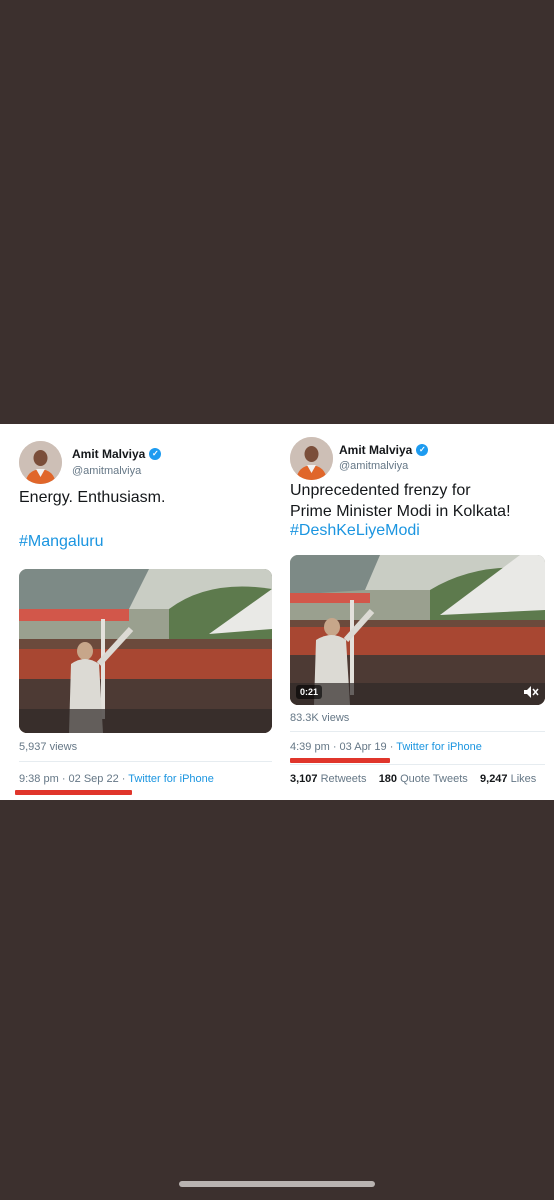 This screenshot has height=1200, width=554. Describe the element at coordinates (94, 779) in the screenshot. I see `tweet-date: 02 Sep 22` at that location.